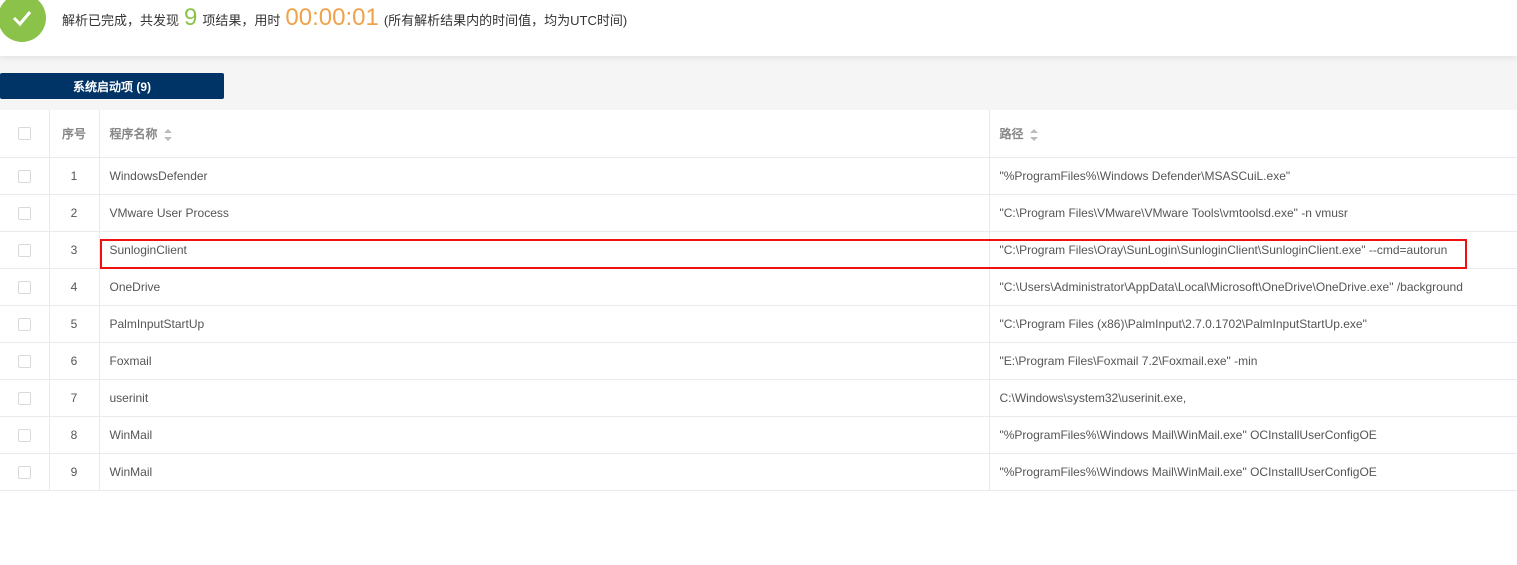 The width and height of the screenshot is (1517, 565). I want to click on tab-startup-items: 系统启动项 (9), so click(112, 86).